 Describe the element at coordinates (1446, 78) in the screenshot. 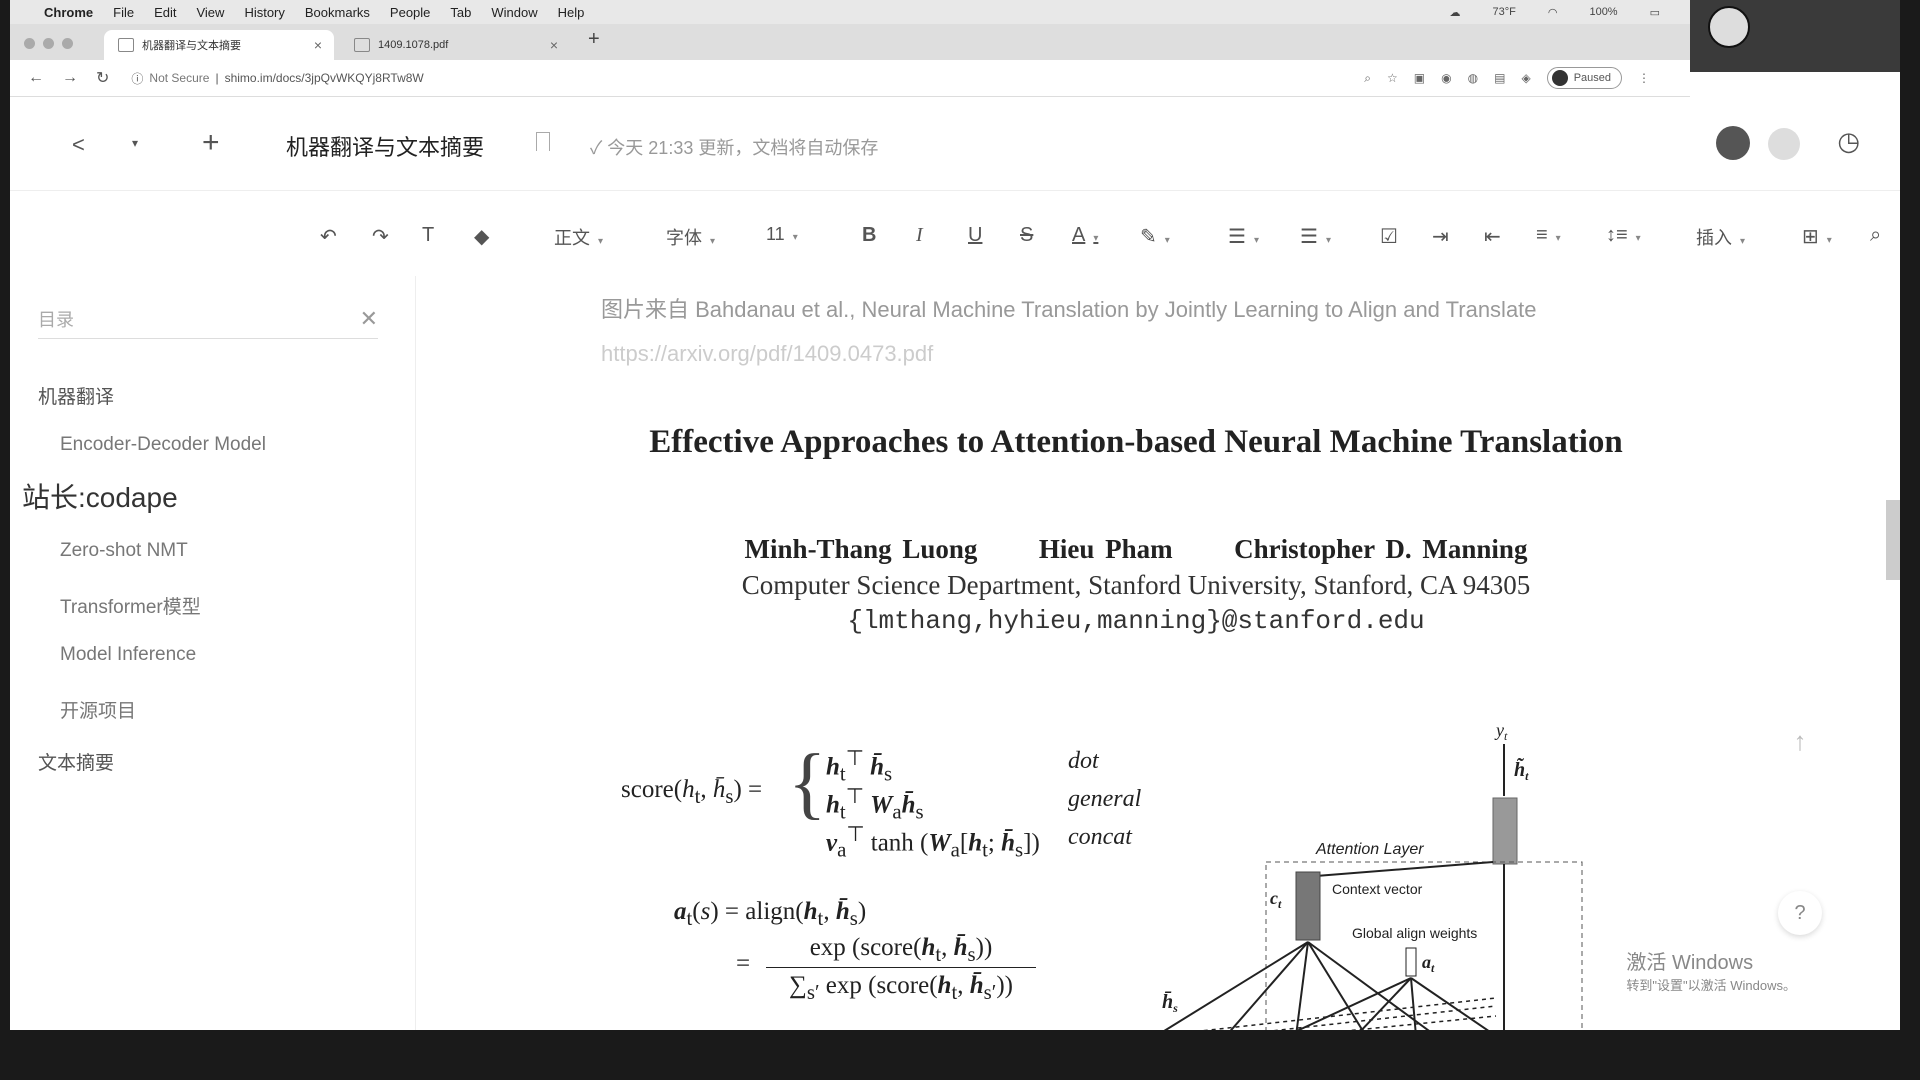

I see `extension-icon: ◉` at that location.